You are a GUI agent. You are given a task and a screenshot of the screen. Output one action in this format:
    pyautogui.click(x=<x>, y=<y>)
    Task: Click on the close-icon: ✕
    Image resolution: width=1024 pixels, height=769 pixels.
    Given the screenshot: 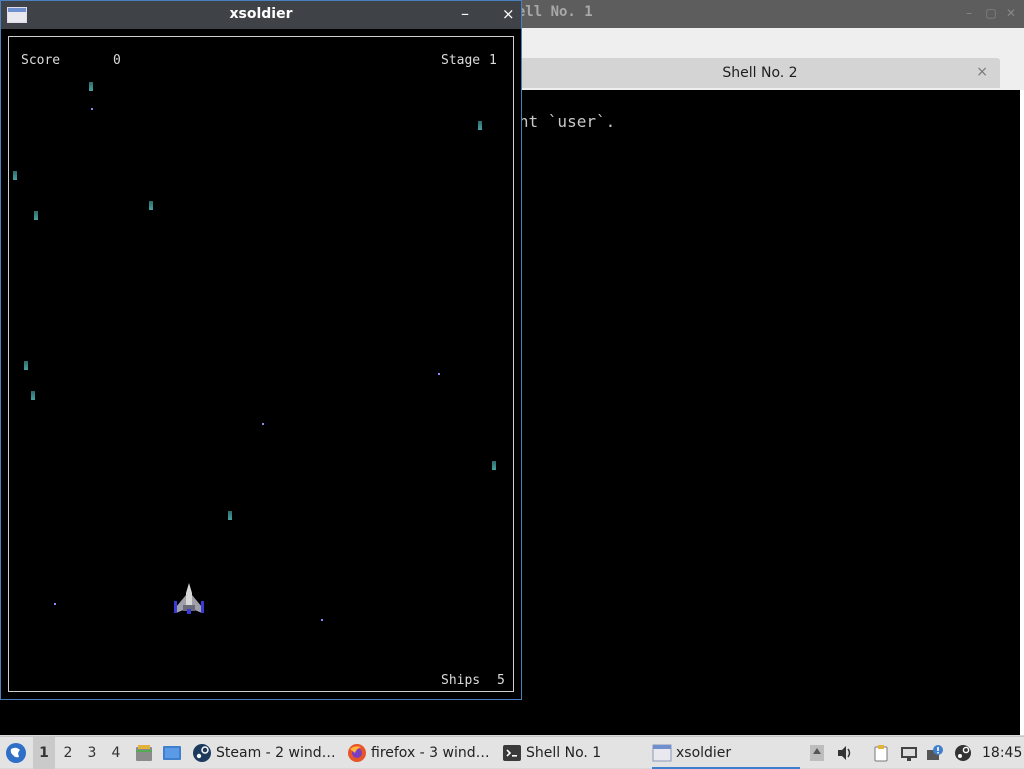 What is the action you would take?
    pyautogui.click(x=1011, y=13)
    